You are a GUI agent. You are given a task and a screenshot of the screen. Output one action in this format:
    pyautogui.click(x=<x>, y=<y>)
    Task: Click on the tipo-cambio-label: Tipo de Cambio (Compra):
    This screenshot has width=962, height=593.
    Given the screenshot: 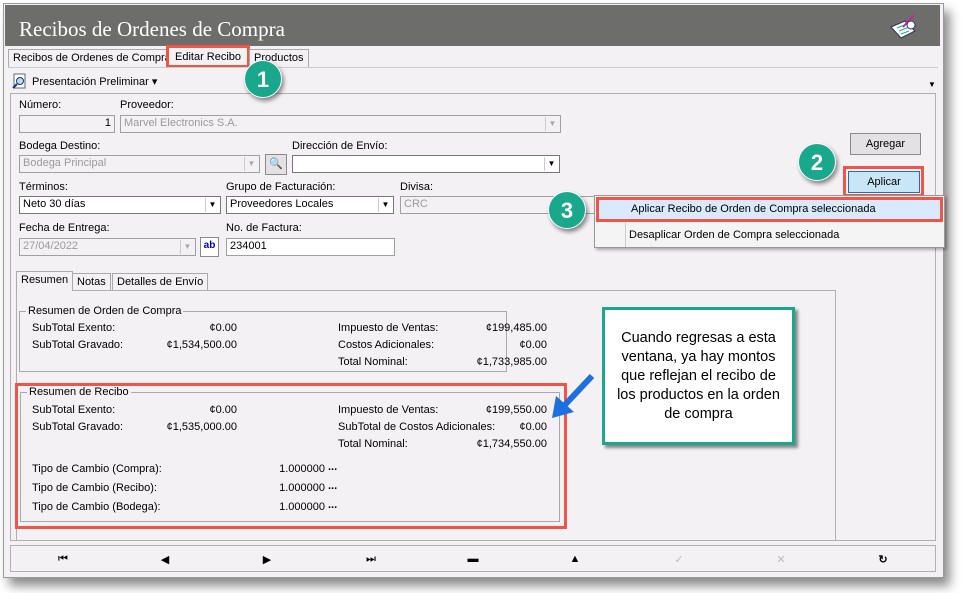 What is the action you would take?
    pyautogui.click(x=97, y=469)
    